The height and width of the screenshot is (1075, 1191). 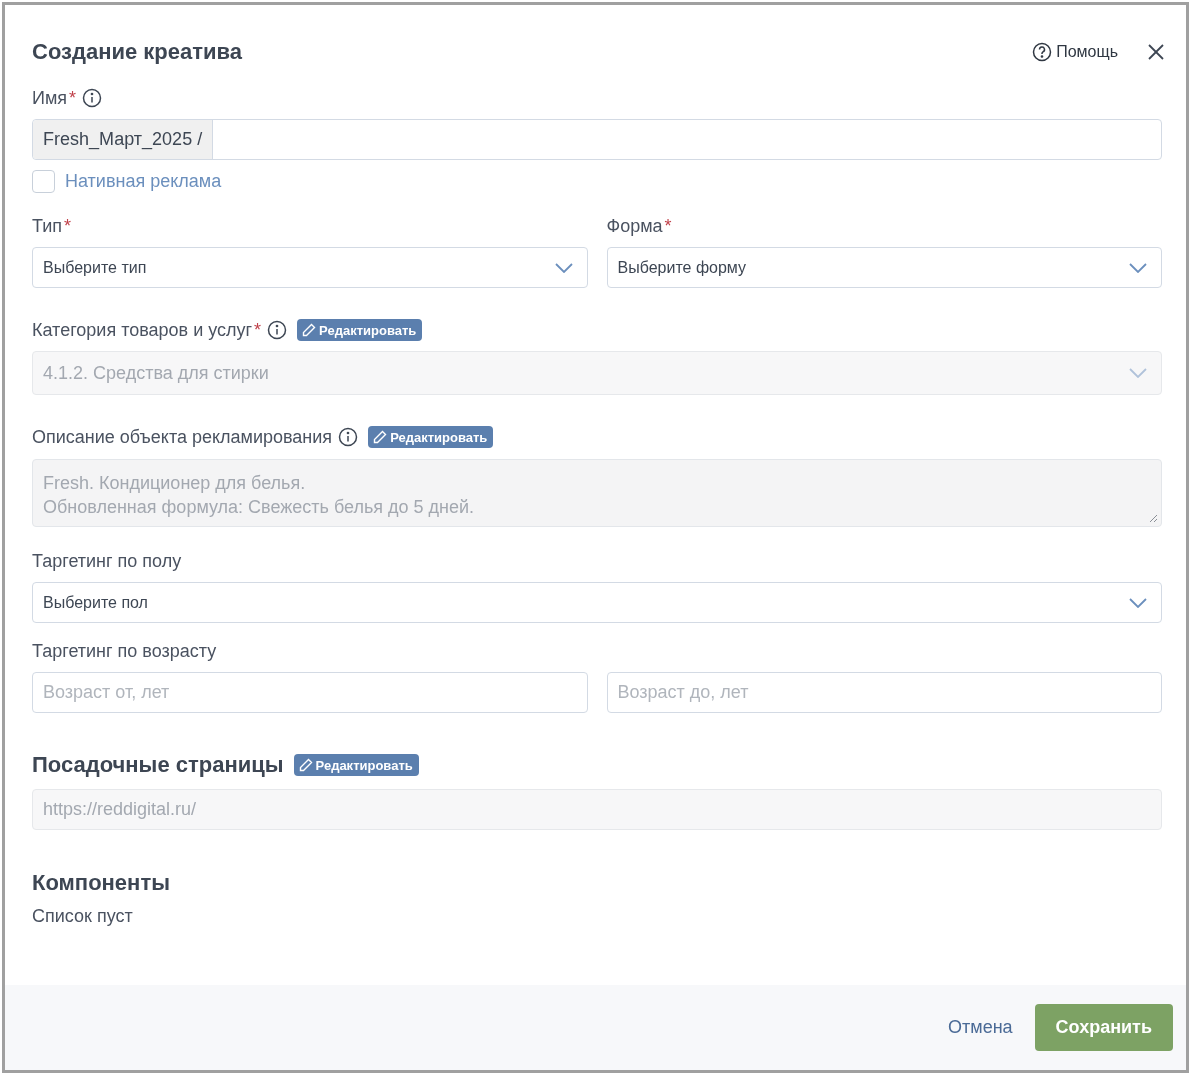 I want to click on field-label: Описание объекта рекламирования, so click(x=182, y=437).